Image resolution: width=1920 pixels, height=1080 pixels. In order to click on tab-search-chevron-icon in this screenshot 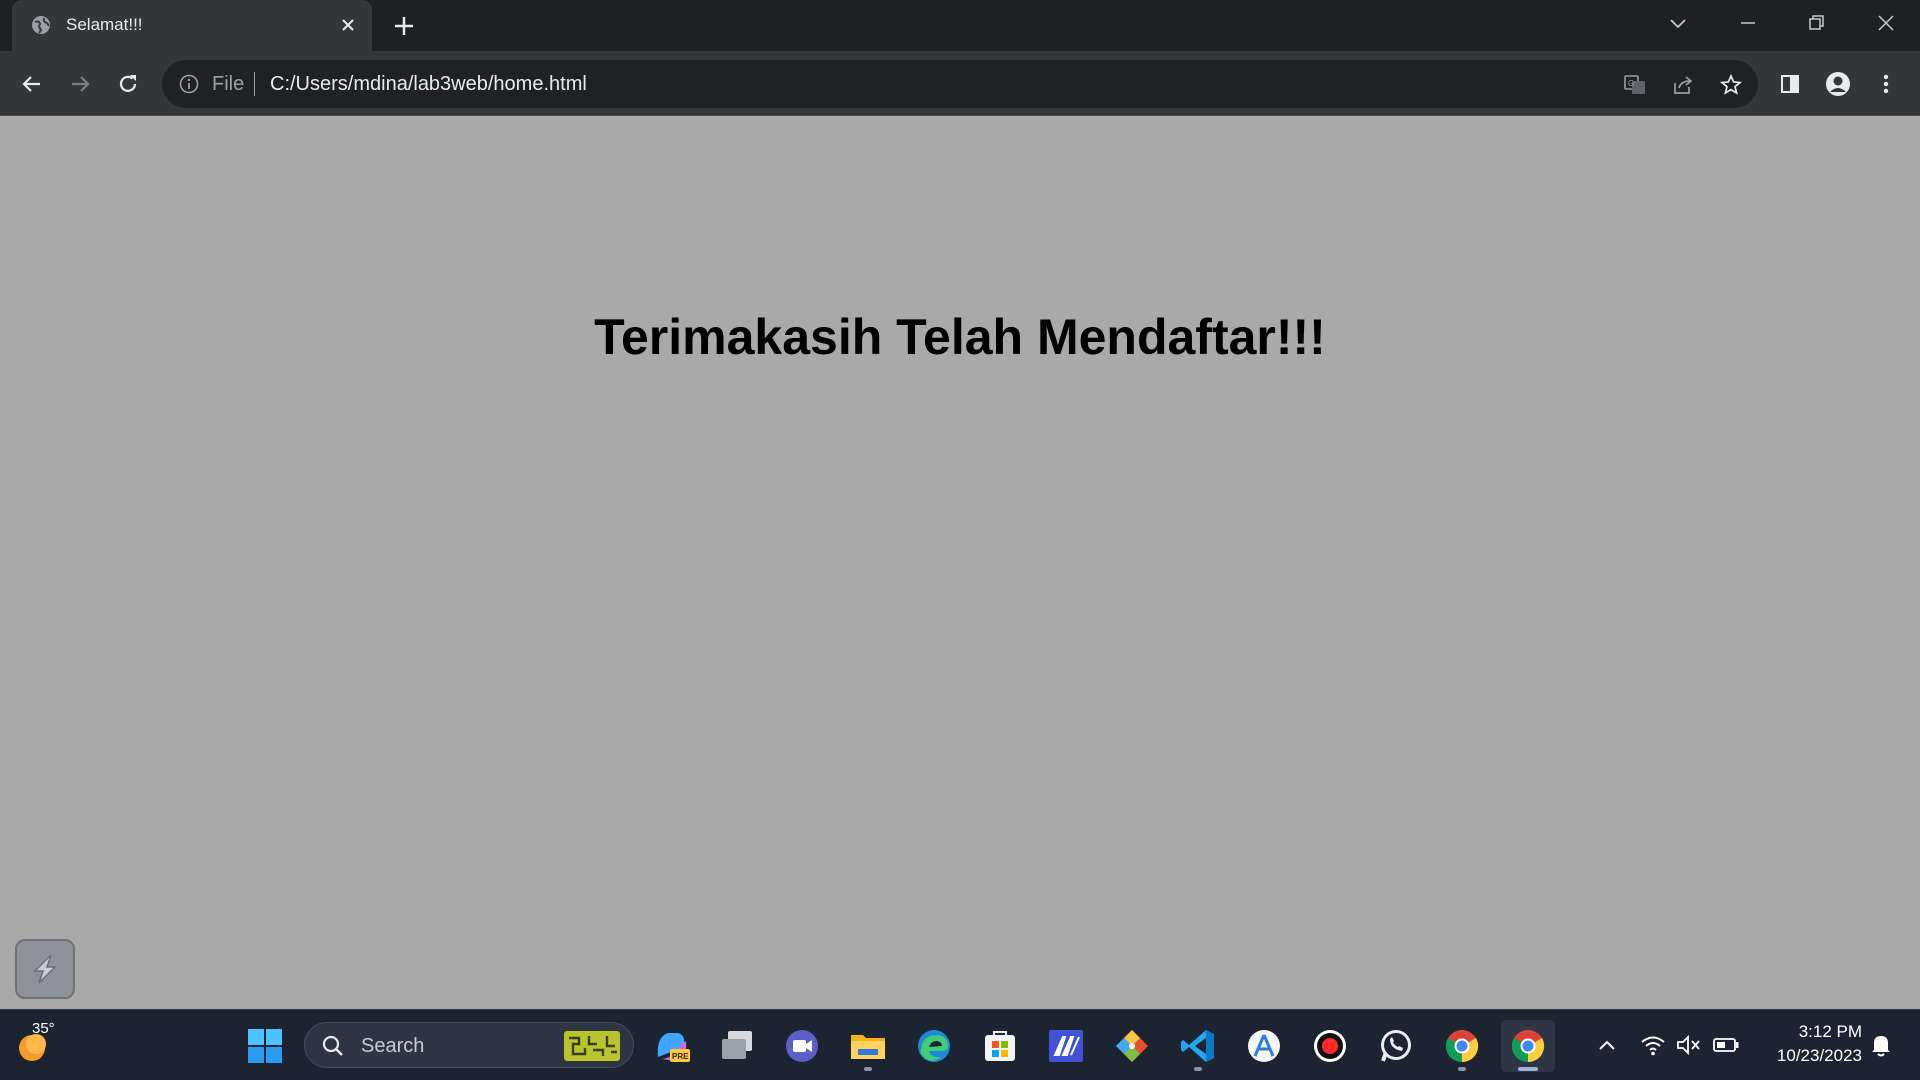, I will do `click(1678, 23)`.